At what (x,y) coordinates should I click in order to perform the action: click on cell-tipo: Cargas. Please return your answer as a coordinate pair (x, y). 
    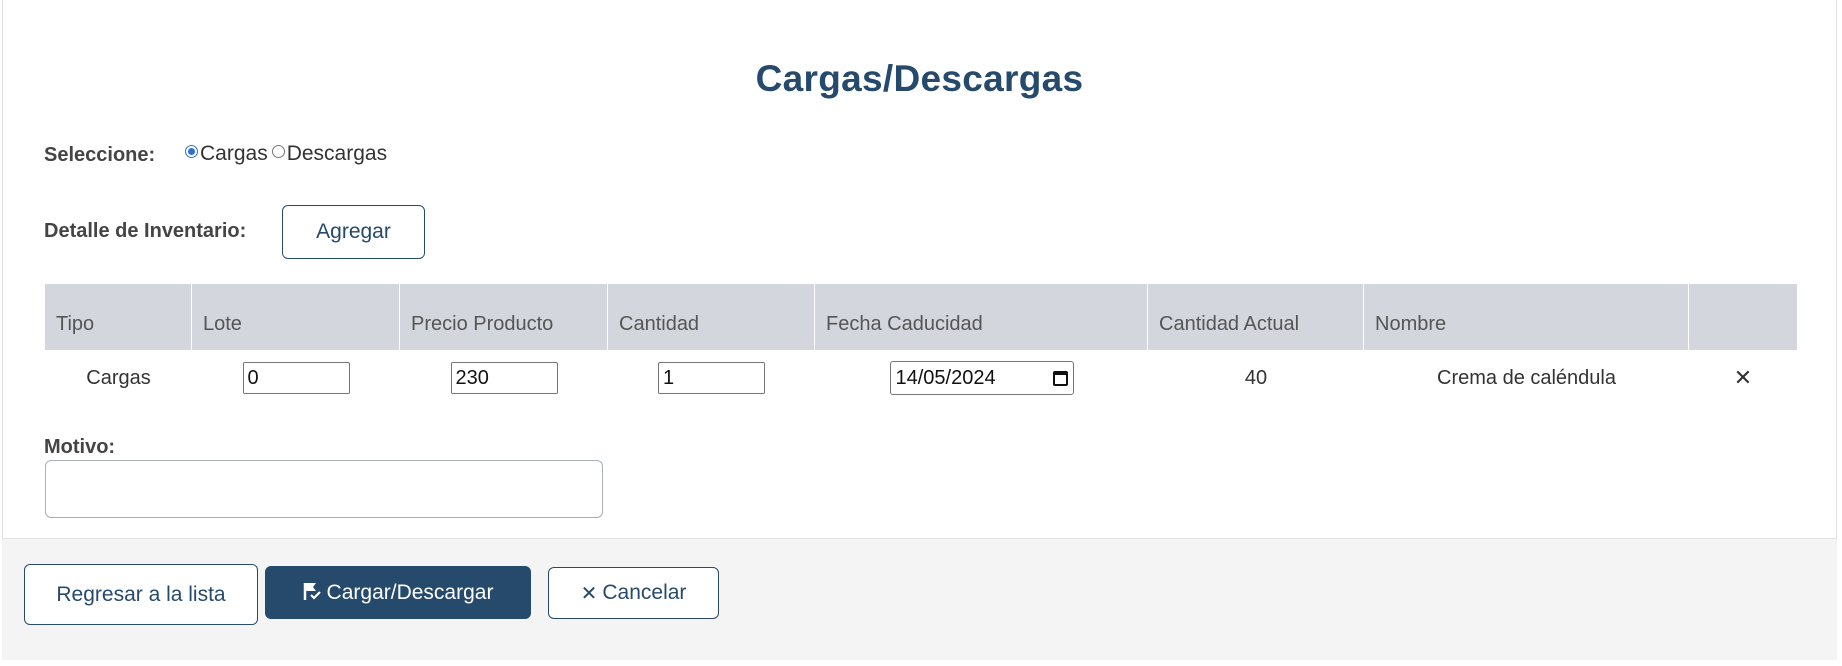
    Looking at the image, I should click on (118, 377).